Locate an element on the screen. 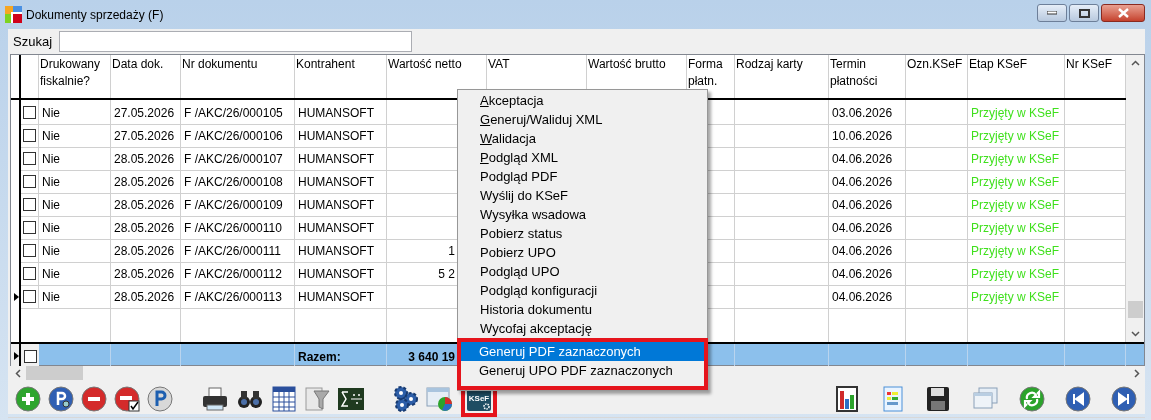  preview-icon is located at coordinates (61, 398).